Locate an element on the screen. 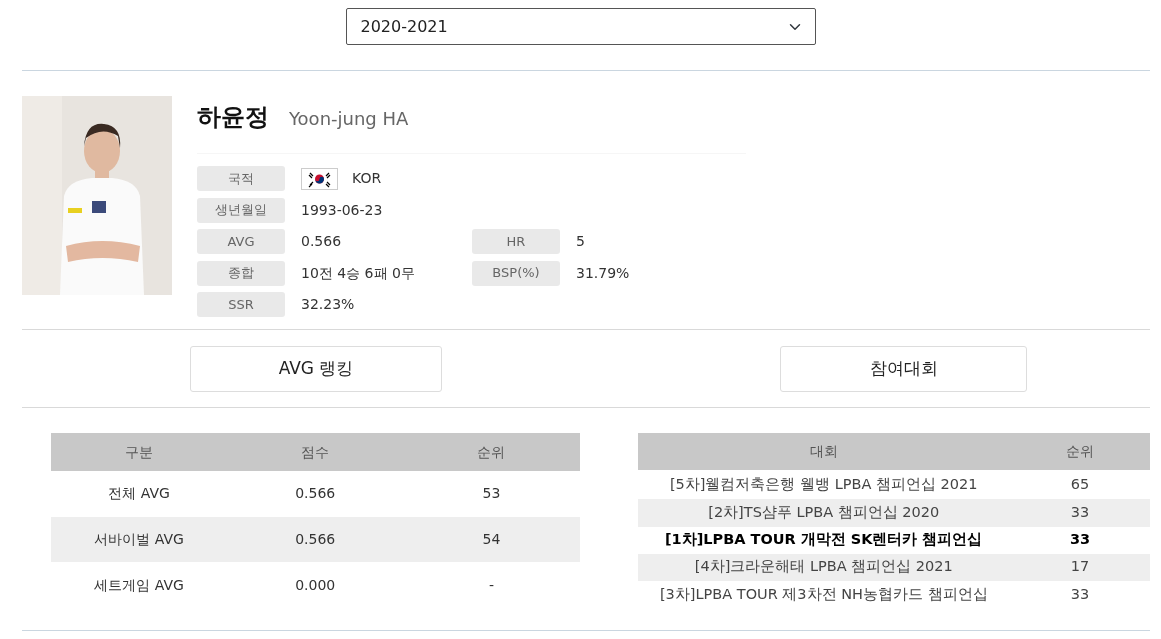 The image size is (1161, 639). table-cell: [2차]TS샴푸 LPBA 챔피언십 2020 is located at coordinates (823, 513).